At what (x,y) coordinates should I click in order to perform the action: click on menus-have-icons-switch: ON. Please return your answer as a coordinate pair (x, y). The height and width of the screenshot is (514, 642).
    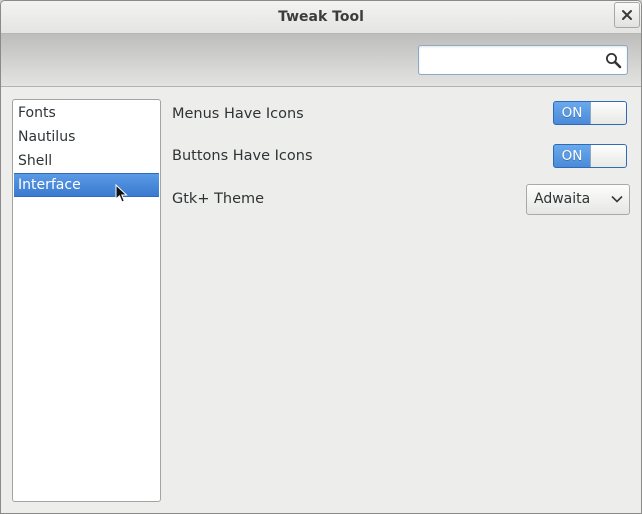
    Looking at the image, I should click on (590, 113).